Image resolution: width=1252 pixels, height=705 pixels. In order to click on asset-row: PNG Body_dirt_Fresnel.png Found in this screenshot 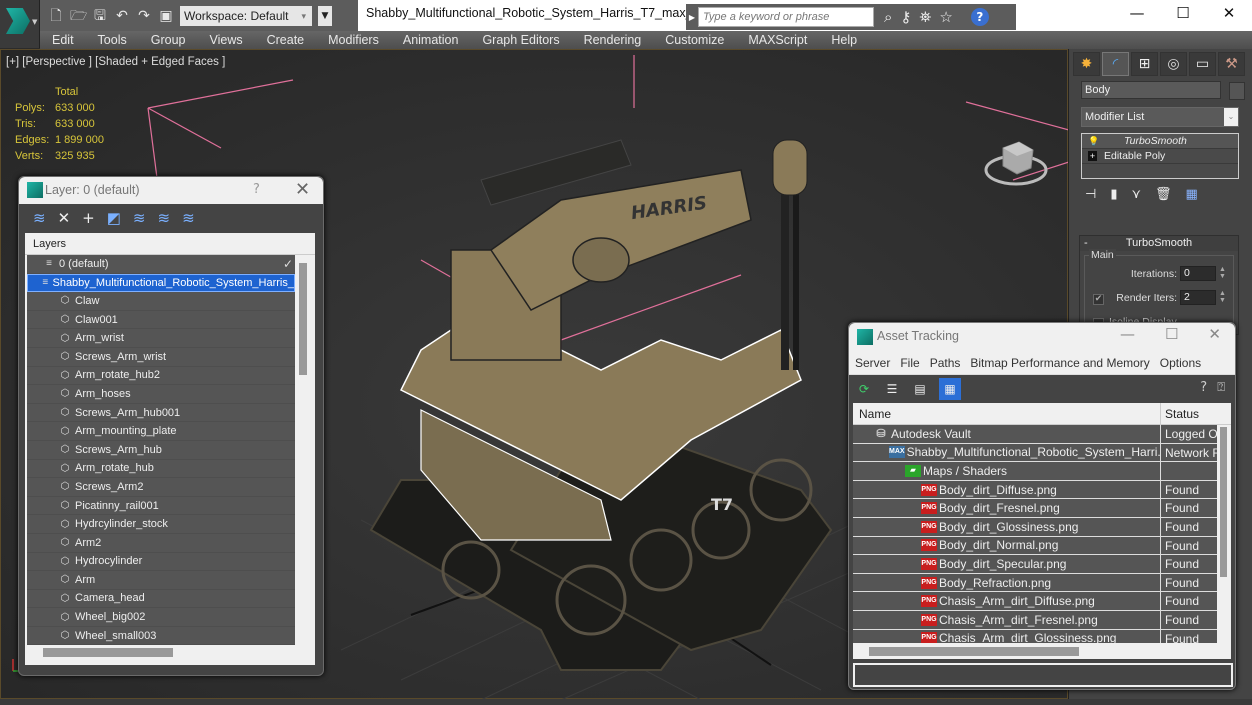, I will do `click(1035, 508)`.